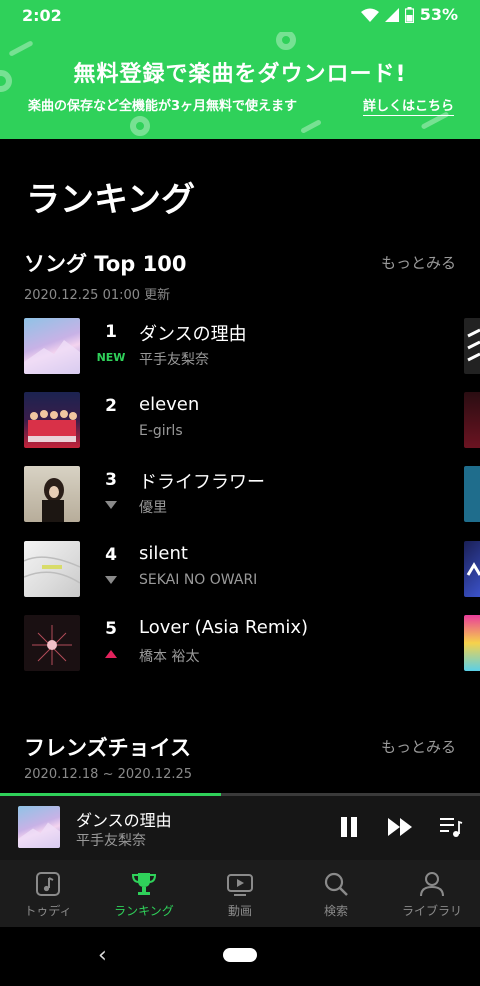 This screenshot has width=480, height=986. Describe the element at coordinates (240, 16) in the screenshot. I see `status-bar: 2:02 53%` at that location.